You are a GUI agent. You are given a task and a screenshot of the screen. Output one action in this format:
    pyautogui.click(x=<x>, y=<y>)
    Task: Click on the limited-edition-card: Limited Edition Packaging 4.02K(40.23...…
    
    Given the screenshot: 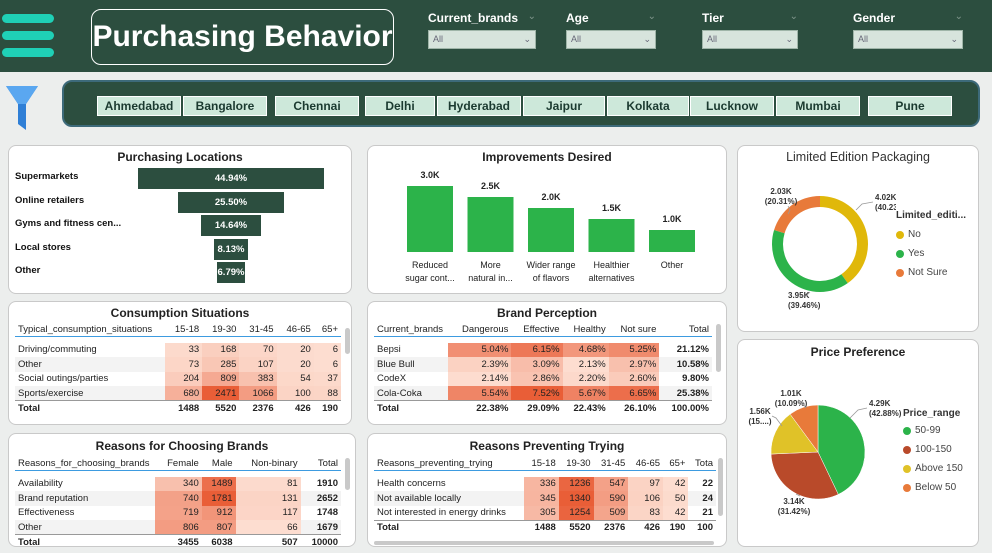 What is the action you would take?
    pyautogui.click(x=858, y=238)
    